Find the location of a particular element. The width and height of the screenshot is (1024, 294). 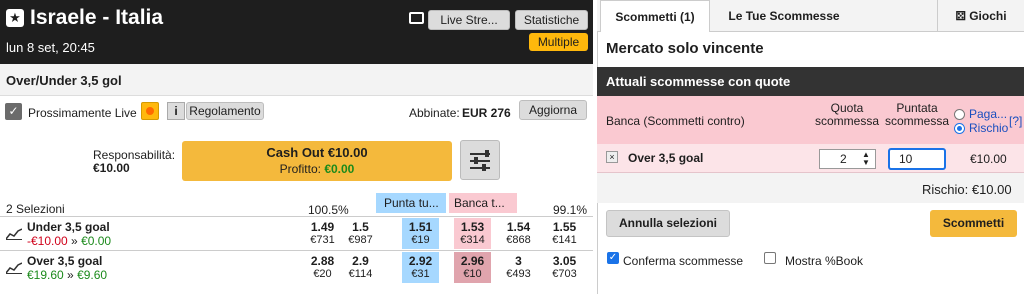

price-cell: 1.49 €731 is located at coordinates (322, 233).